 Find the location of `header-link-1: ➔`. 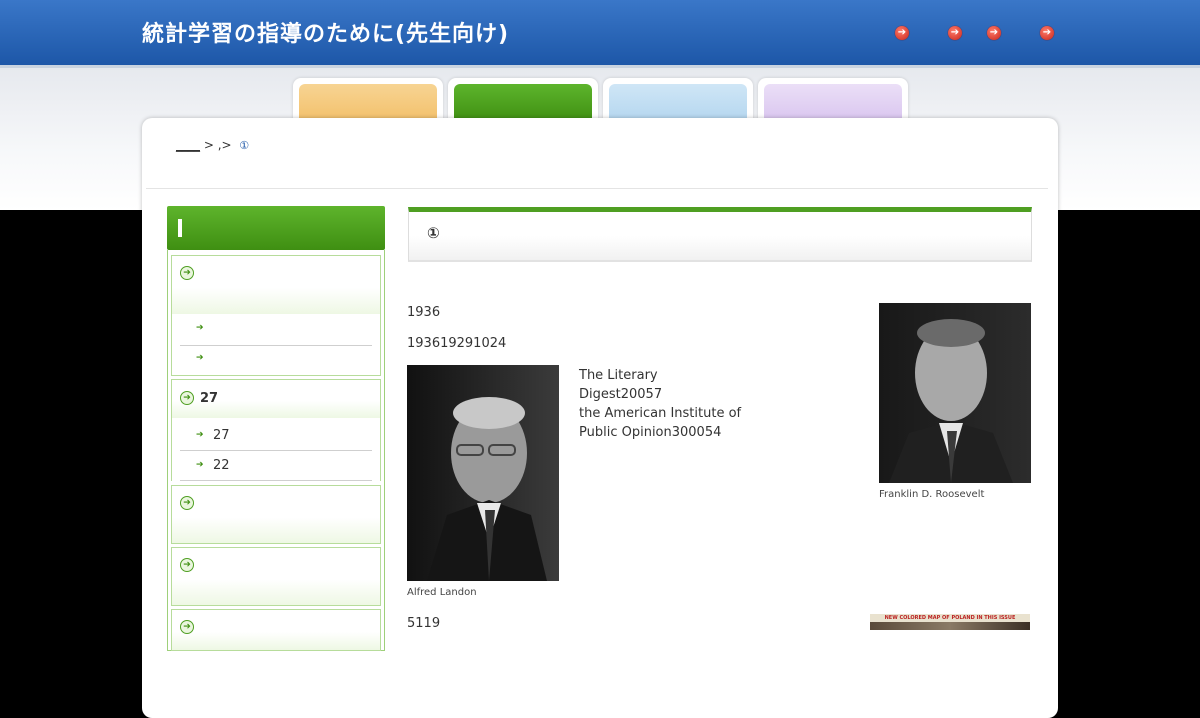

header-link-1: ➔ is located at coordinates (902, 33).